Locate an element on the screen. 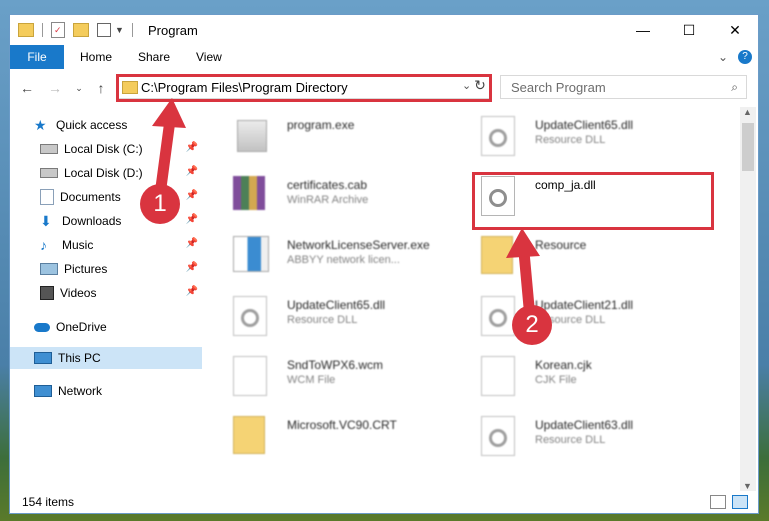 This screenshot has height=521, width=769. file-item: SndToWPX6.wcm WCM File is located at coordinates (335, 379).